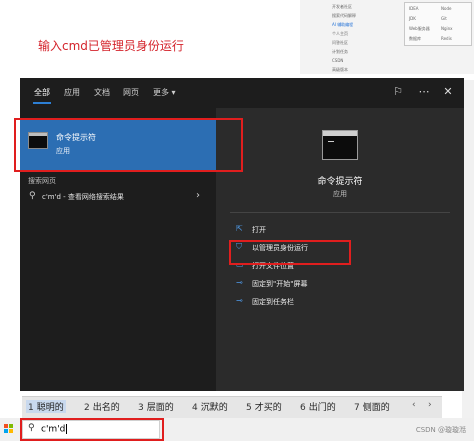  Describe the element at coordinates (415, 38) in the screenshot. I see `bg-box-item: 数据库` at that location.